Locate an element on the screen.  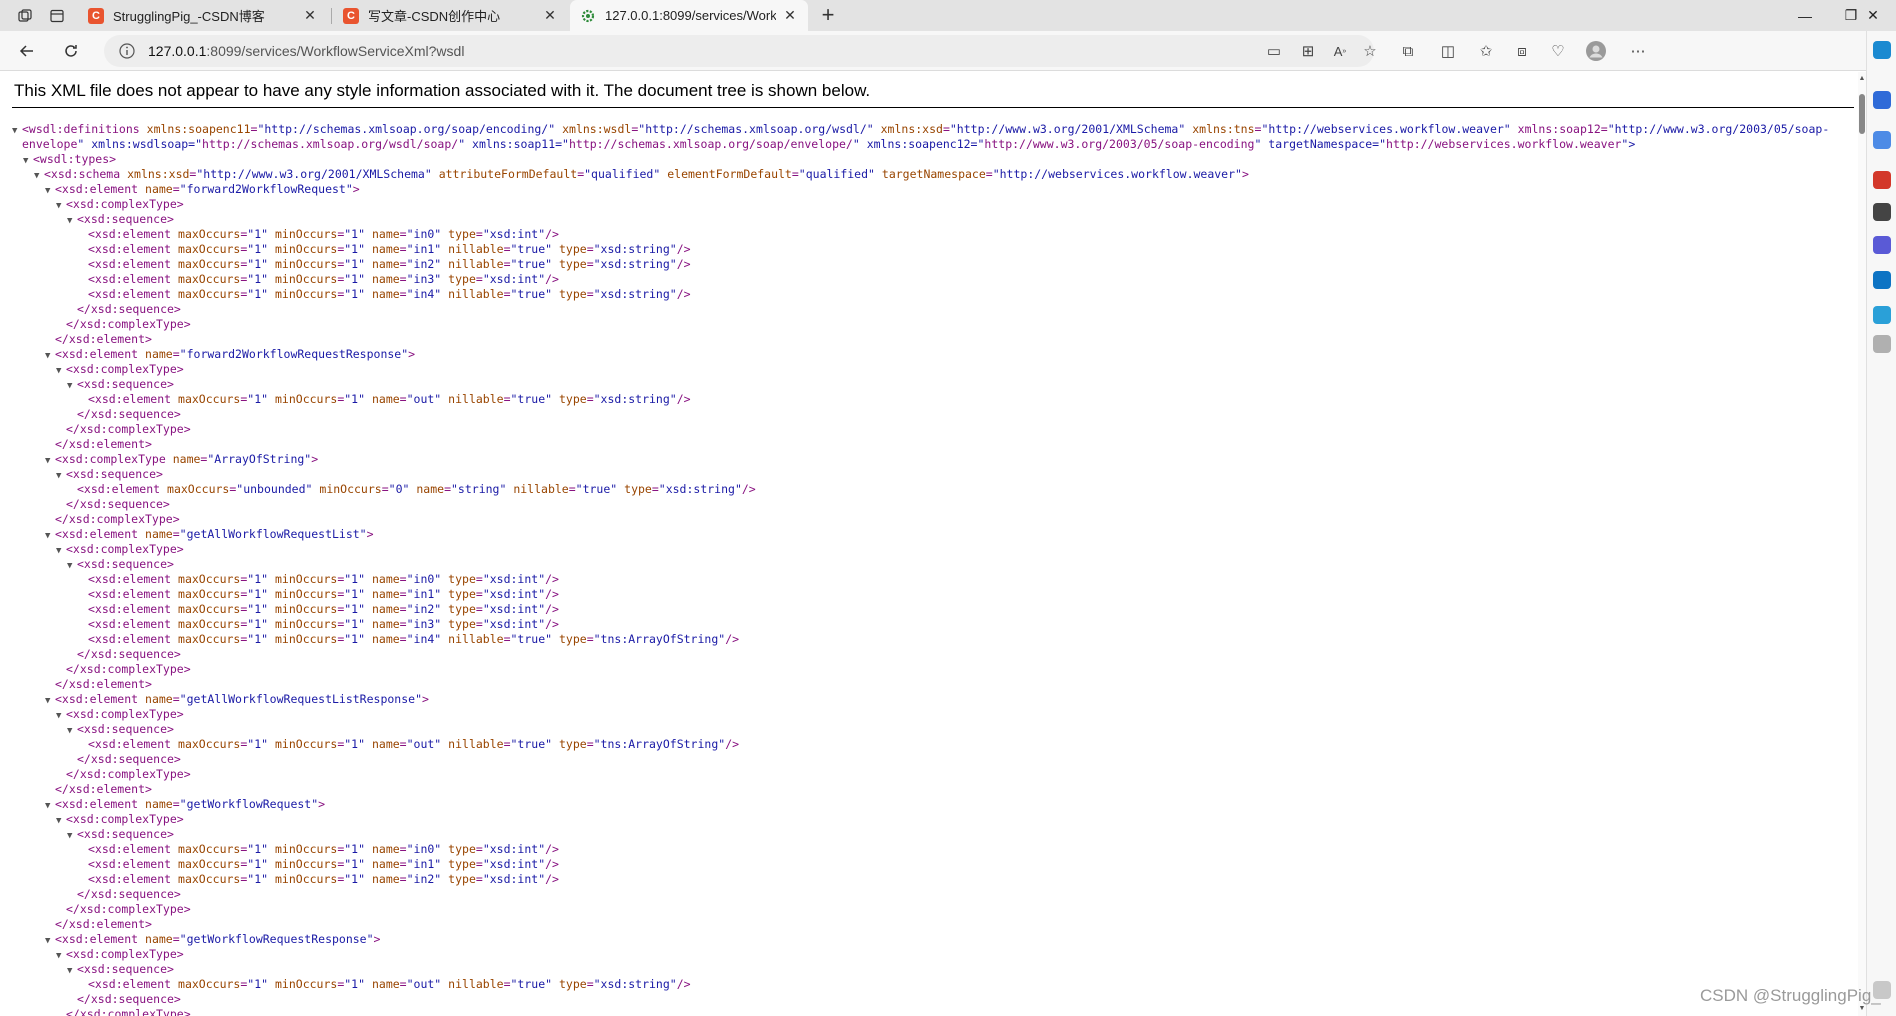
scroll-up-icon: ▲ is located at coordinates (1862, 79).